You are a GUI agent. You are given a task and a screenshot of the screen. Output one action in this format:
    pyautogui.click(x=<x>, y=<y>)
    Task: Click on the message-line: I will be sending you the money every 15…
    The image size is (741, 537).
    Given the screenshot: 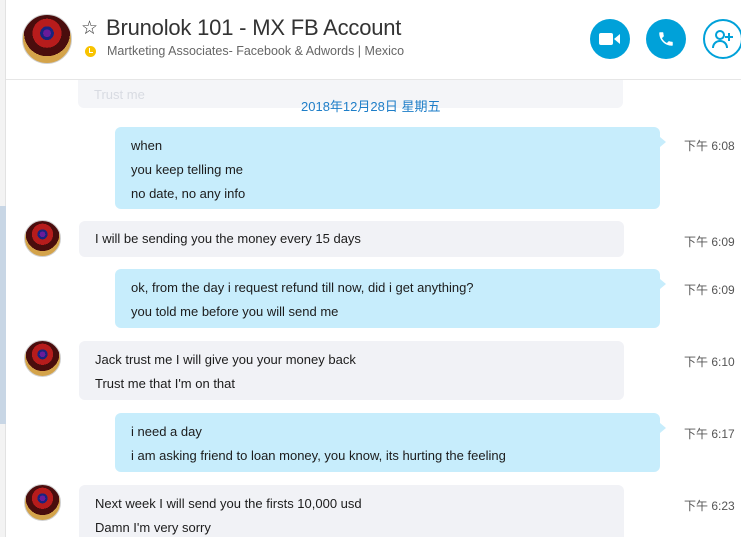 What is the action you would take?
    pyautogui.click(x=228, y=238)
    